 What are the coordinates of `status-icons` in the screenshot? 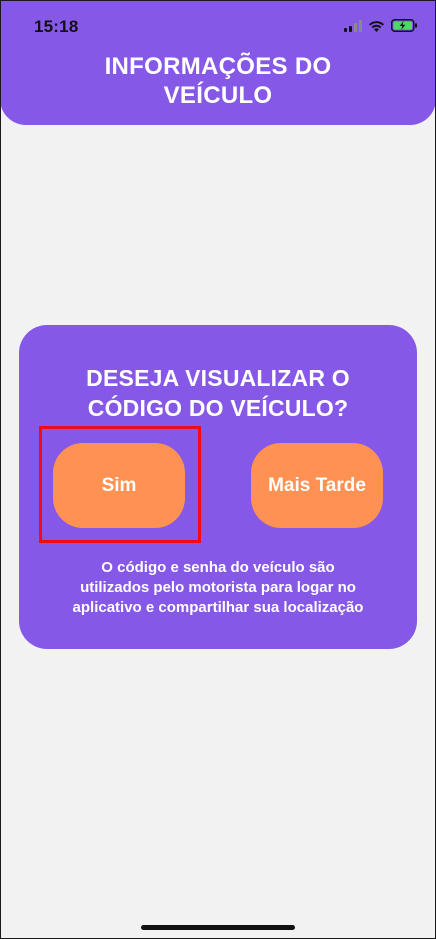 It's located at (381, 28).